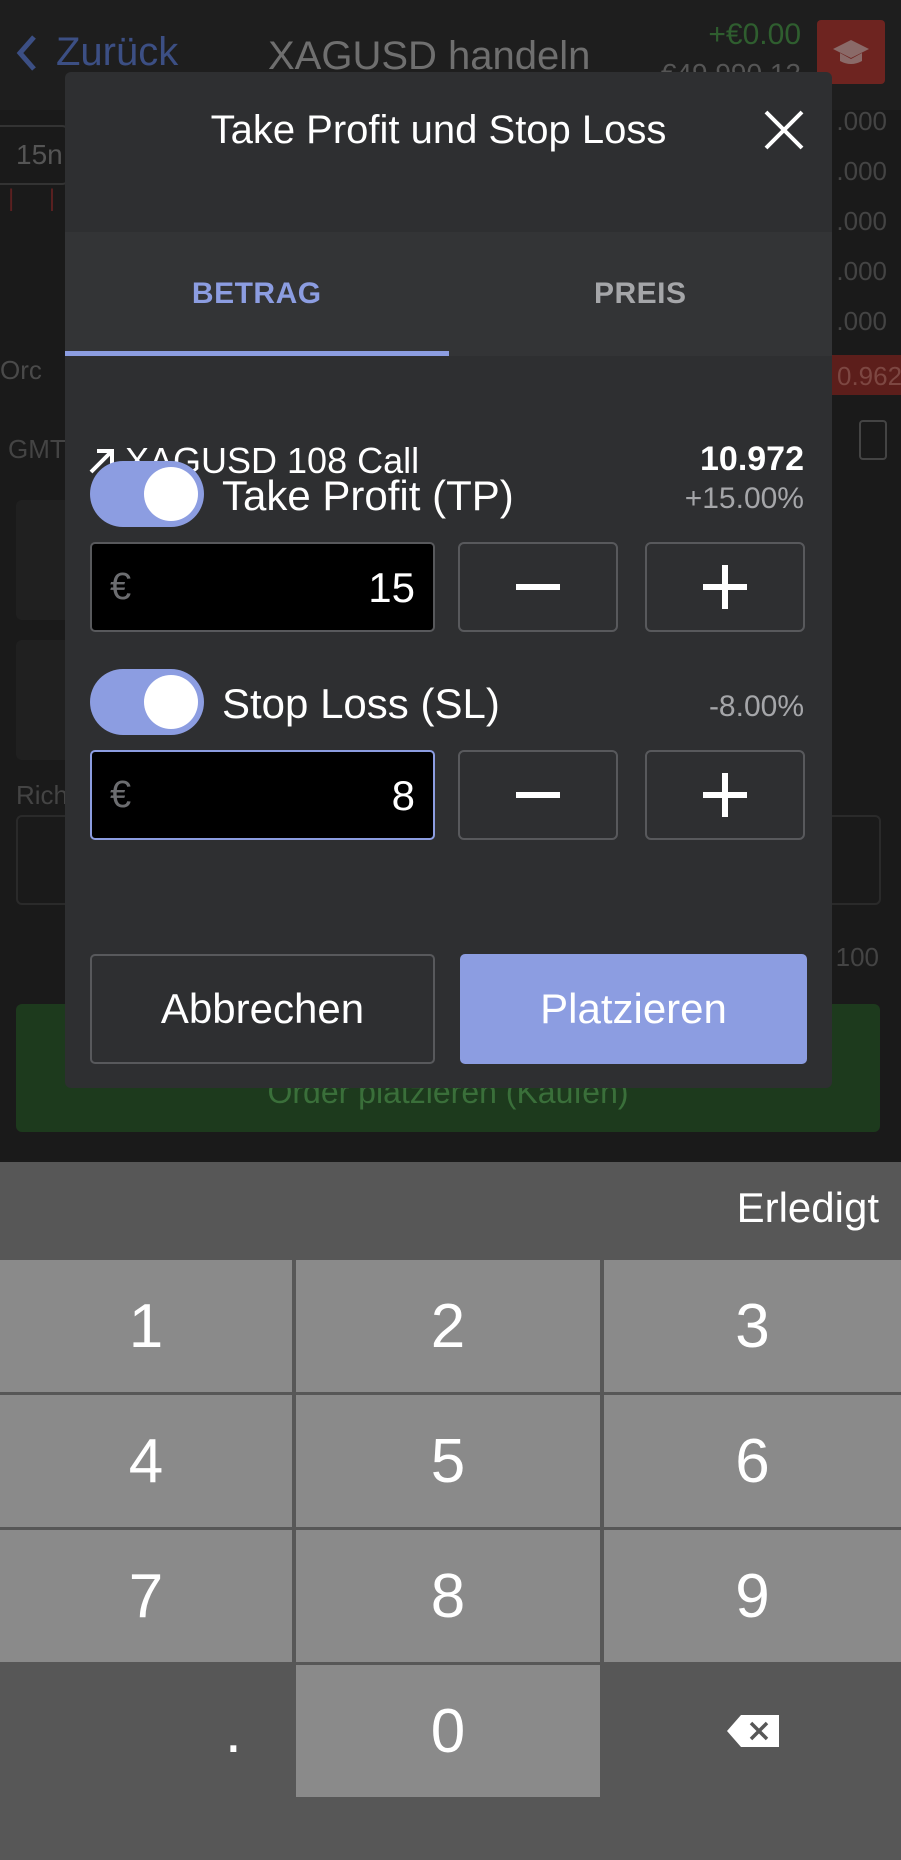 The width and height of the screenshot is (901, 1860). What do you see at coordinates (35, 155) in the screenshot?
I see `timeframe-selector: 15n` at bounding box center [35, 155].